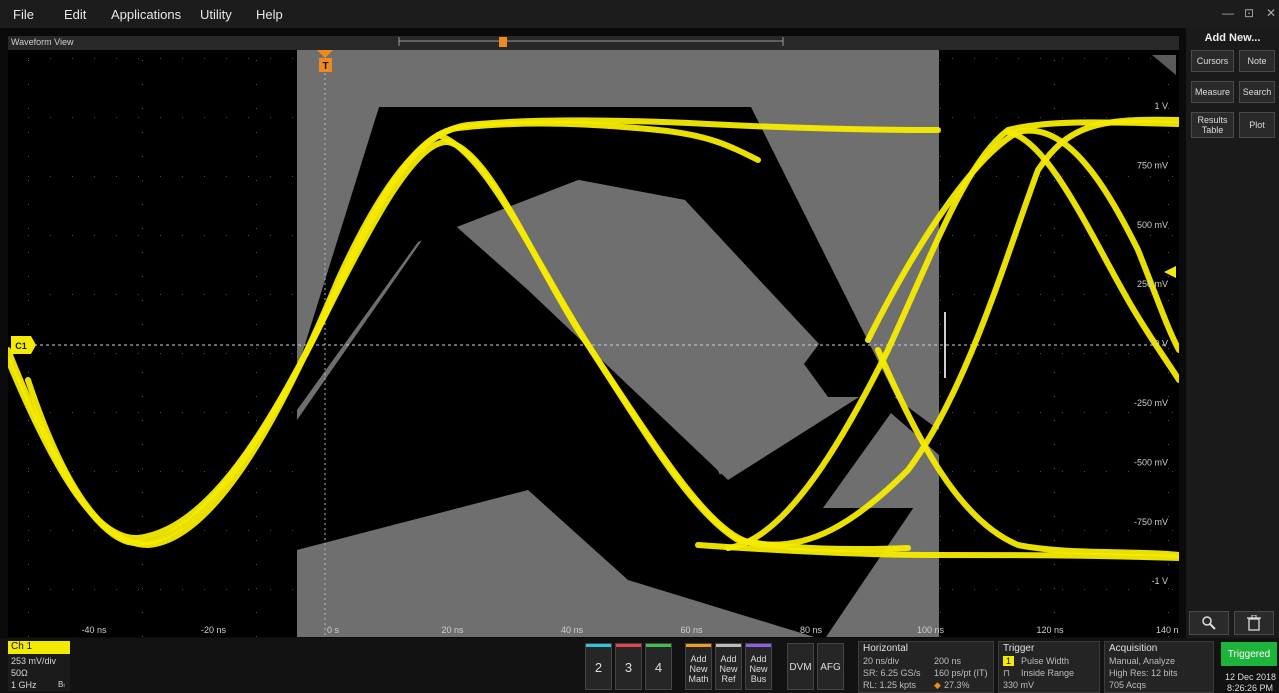 The image size is (1279, 693). Describe the element at coordinates (146, 14) in the screenshot. I see `menu-applications: Applications` at that location.